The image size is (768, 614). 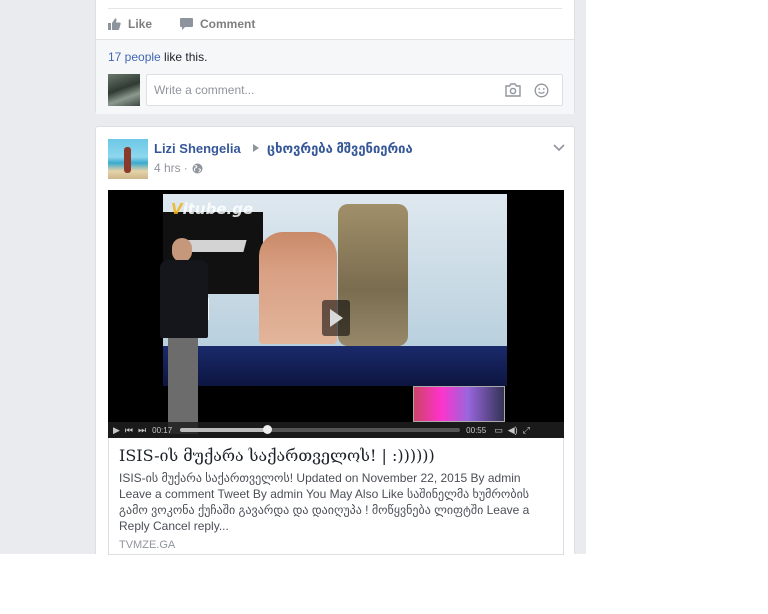 I want to click on link-title: ISIS-ის მუქარა საქართველოს! | :)))))), so click(x=336, y=456).